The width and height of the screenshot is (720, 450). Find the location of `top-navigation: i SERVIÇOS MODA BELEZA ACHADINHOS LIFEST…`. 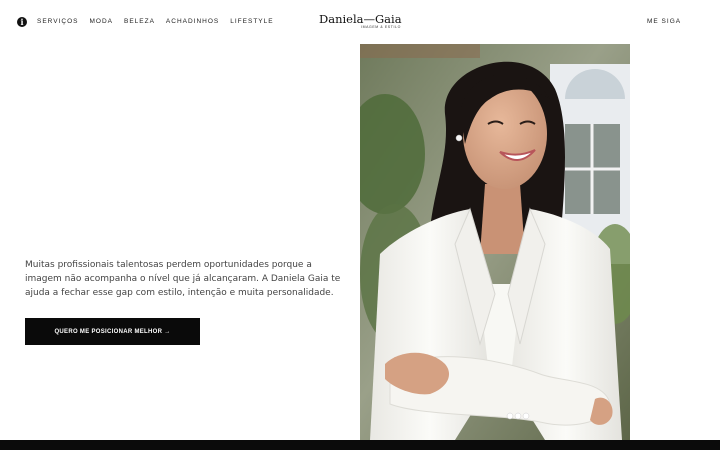

top-navigation: i SERVIÇOS MODA BELEZA ACHADINHOS LIFEST… is located at coordinates (360, 22).